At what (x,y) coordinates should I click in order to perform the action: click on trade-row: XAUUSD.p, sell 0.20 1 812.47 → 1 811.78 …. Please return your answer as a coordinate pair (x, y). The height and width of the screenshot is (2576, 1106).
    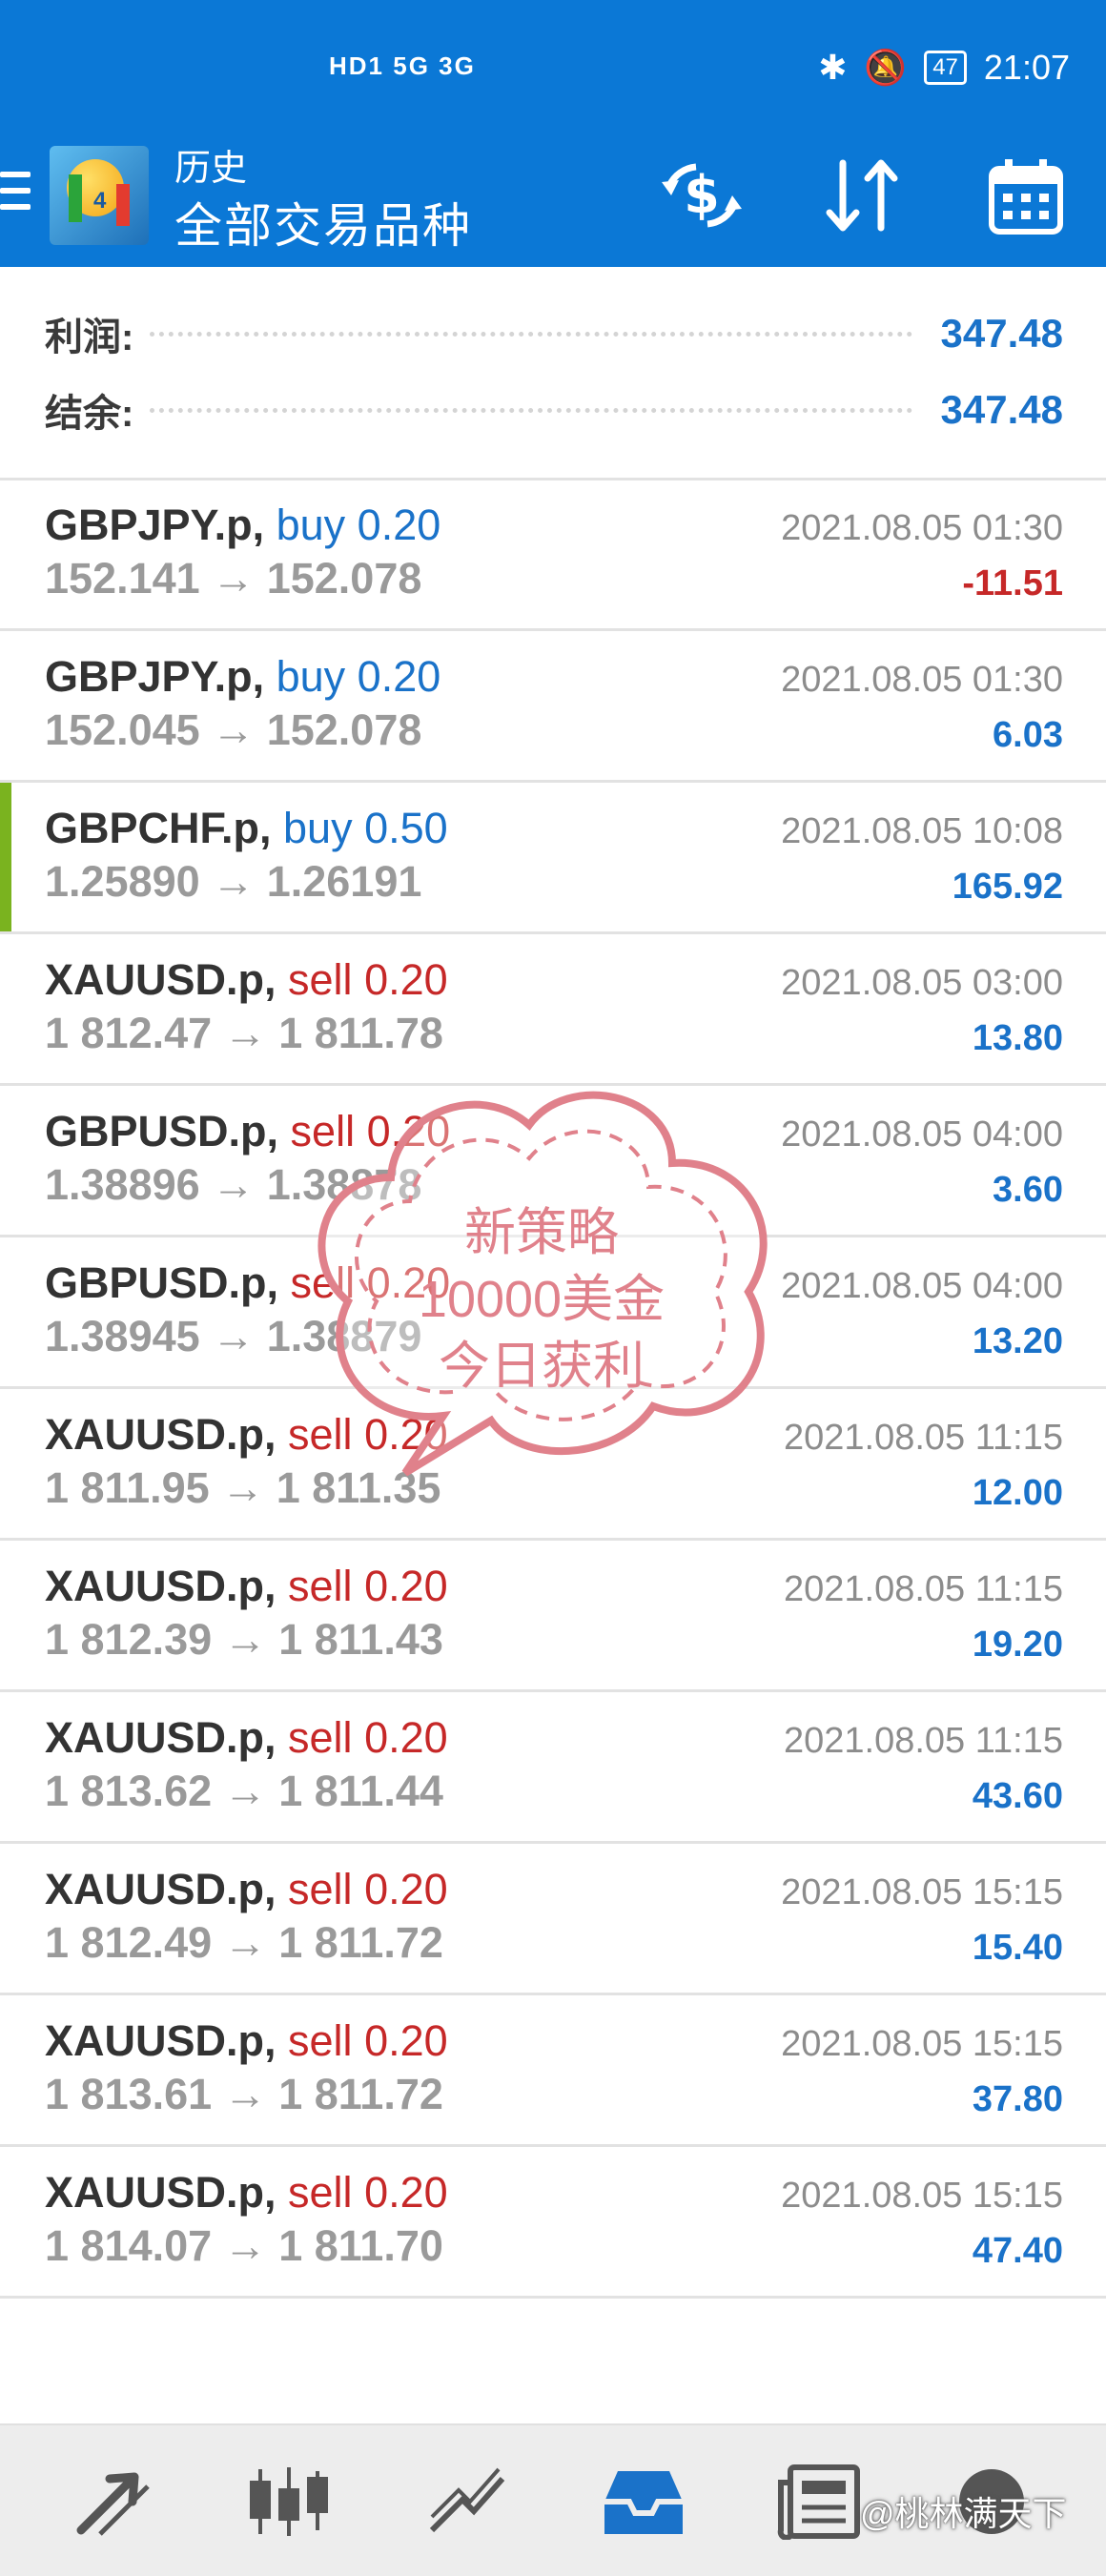
    Looking at the image, I should click on (553, 1010).